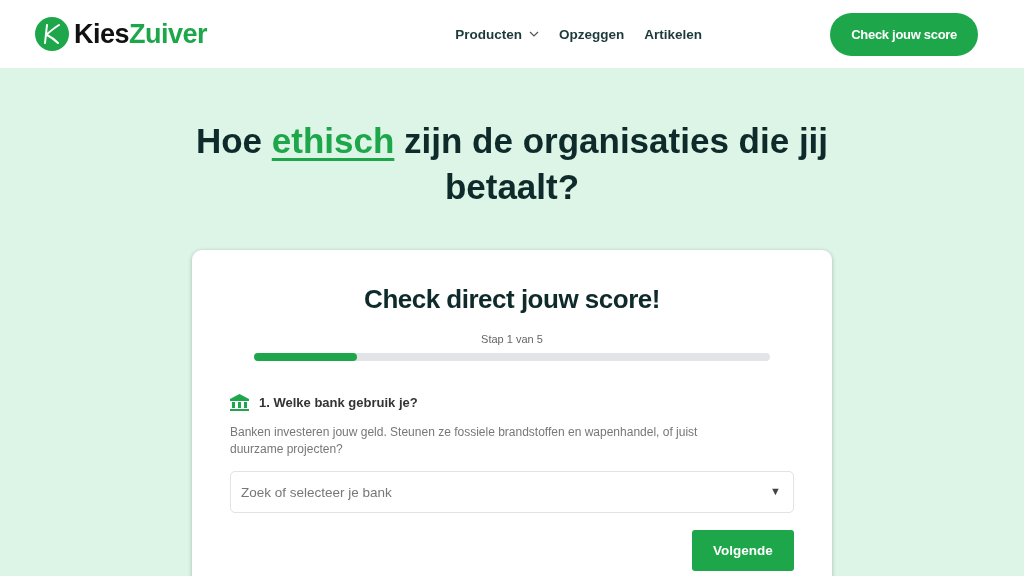 This screenshot has width=1024, height=576. I want to click on question-label: 1. Welke bank gebruik je?, so click(338, 402).